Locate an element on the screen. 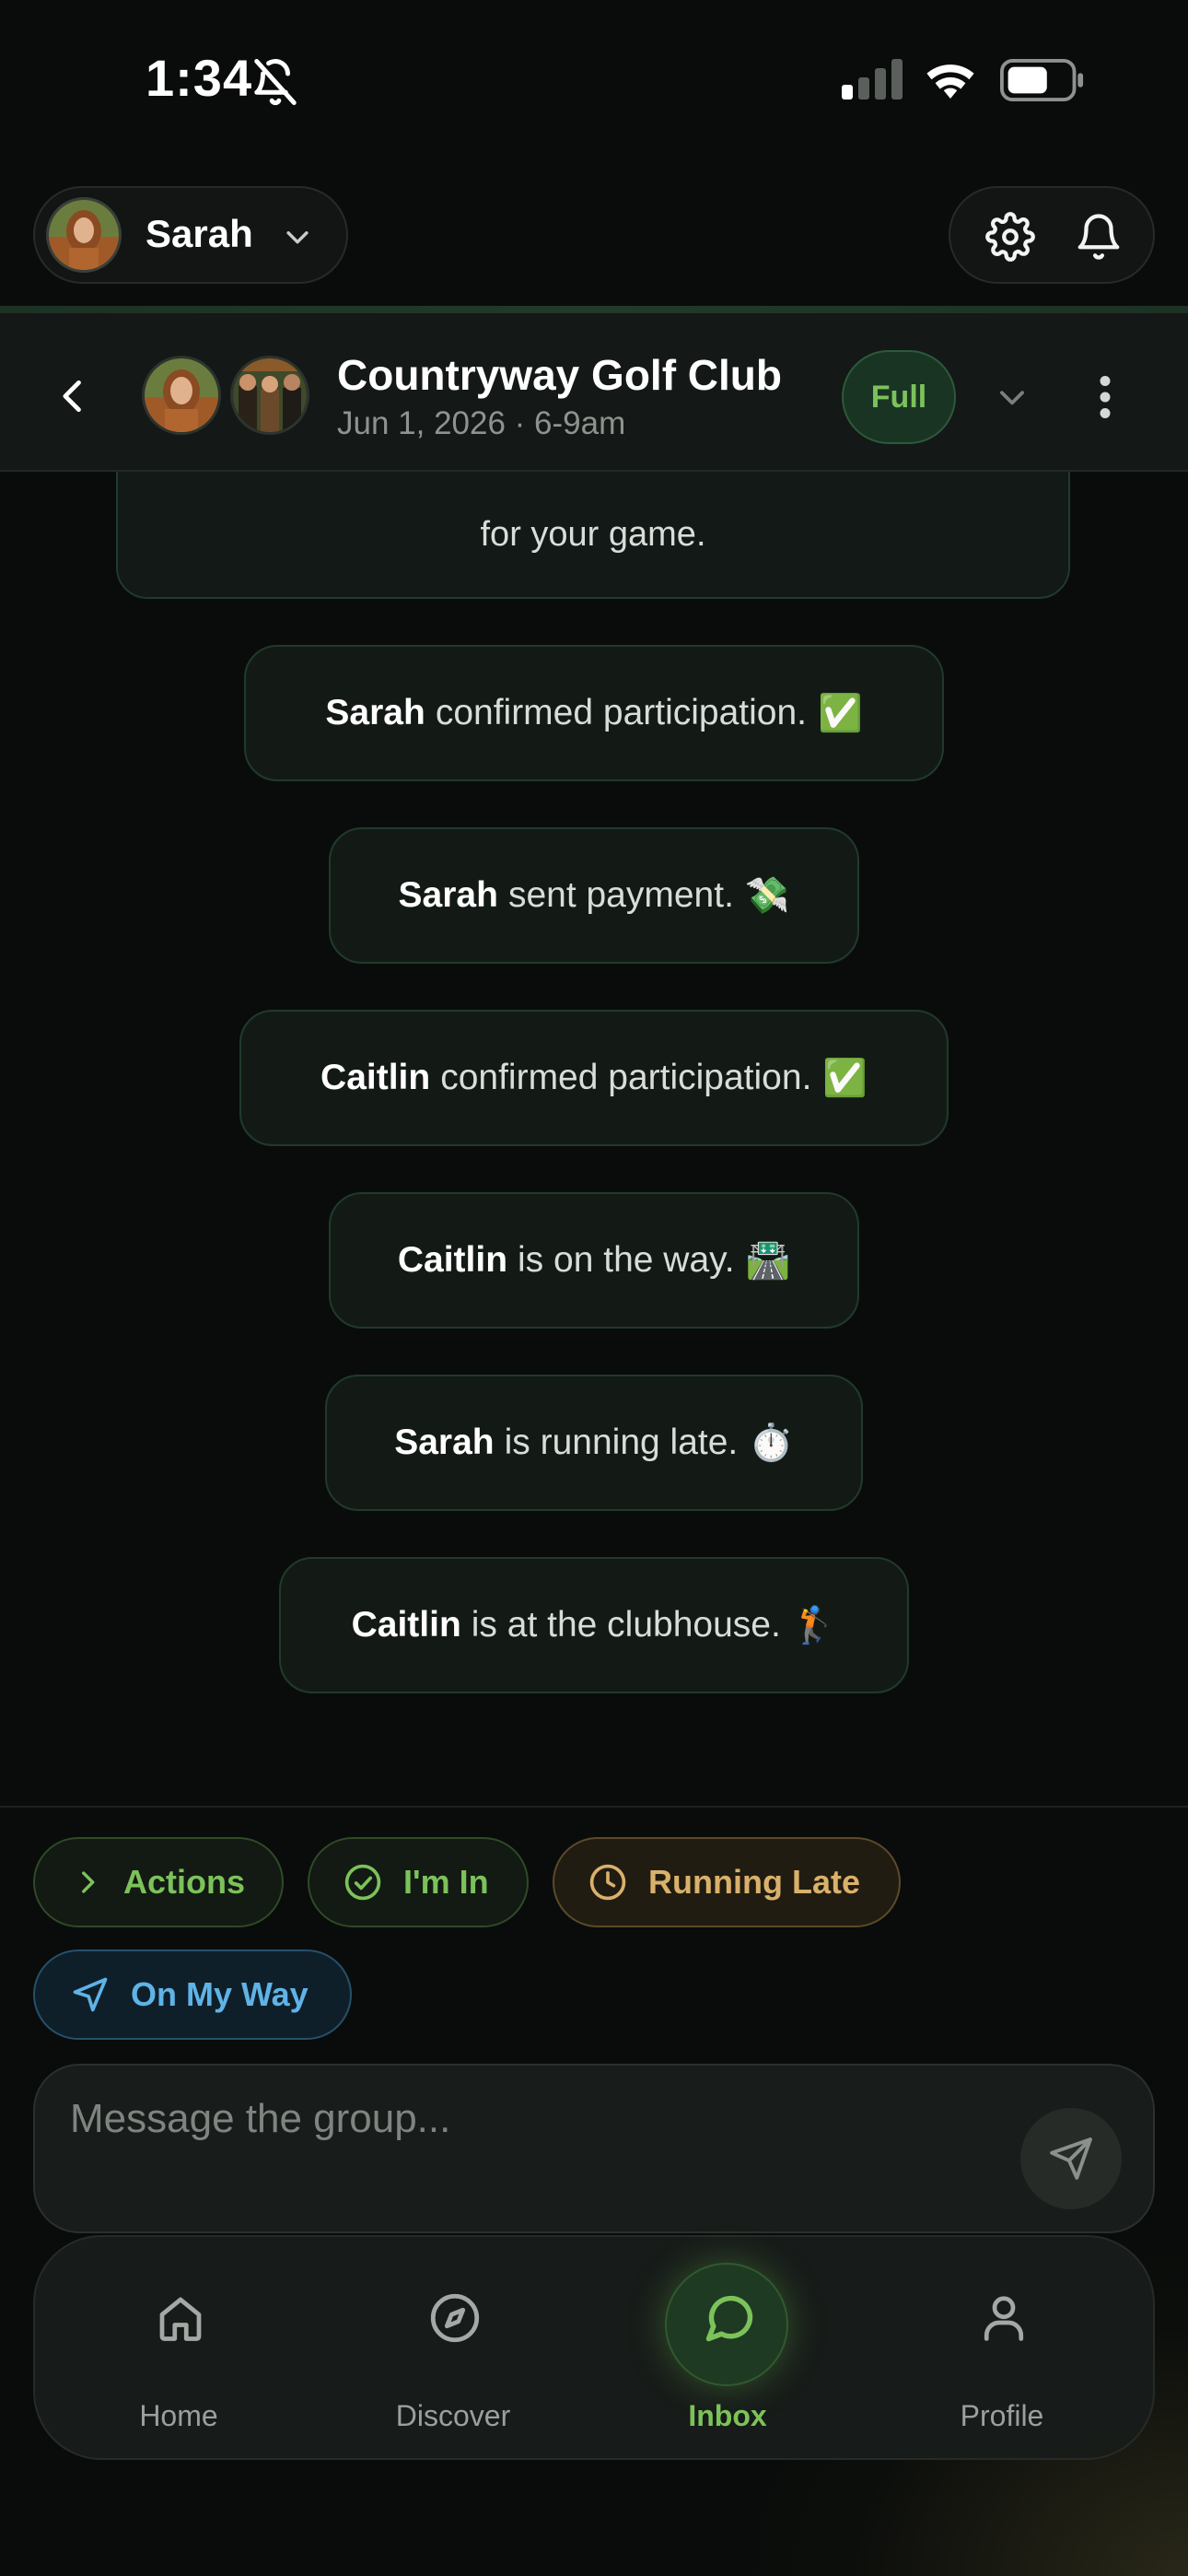 This screenshot has height=2576, width=1188. system-message: Sarah sent payment. 💸 is located at coordinates (594, 895).